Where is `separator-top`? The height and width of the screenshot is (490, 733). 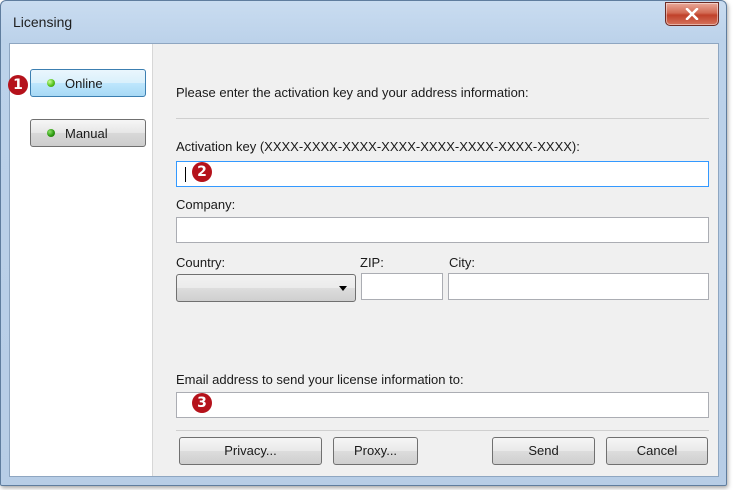 separator-top is located at coordinates (442, 118).